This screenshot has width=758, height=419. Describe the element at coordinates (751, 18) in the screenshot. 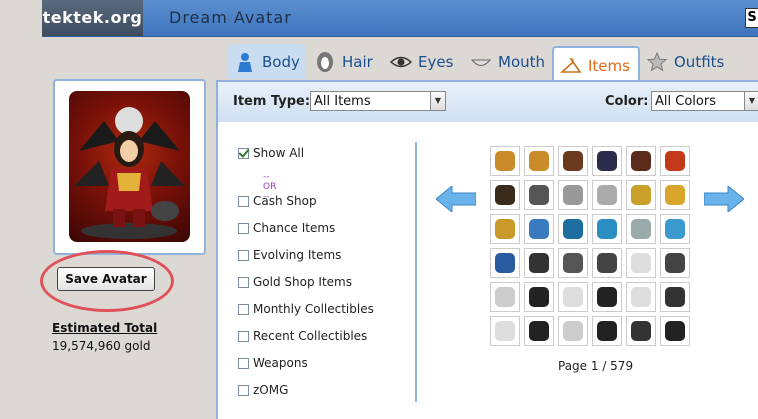

I see `corner-button: S` at that location.